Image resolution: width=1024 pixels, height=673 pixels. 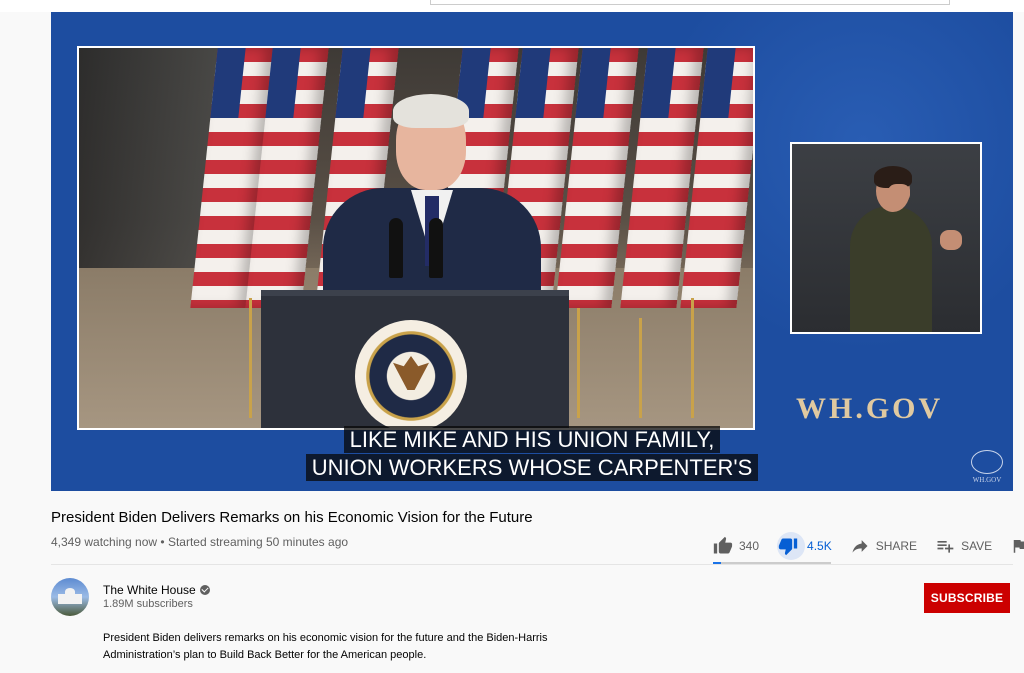 What do you see at coordinates (690, 2) in the screenshot?
I see `search-box-edge` at bounding box center [690, 2].